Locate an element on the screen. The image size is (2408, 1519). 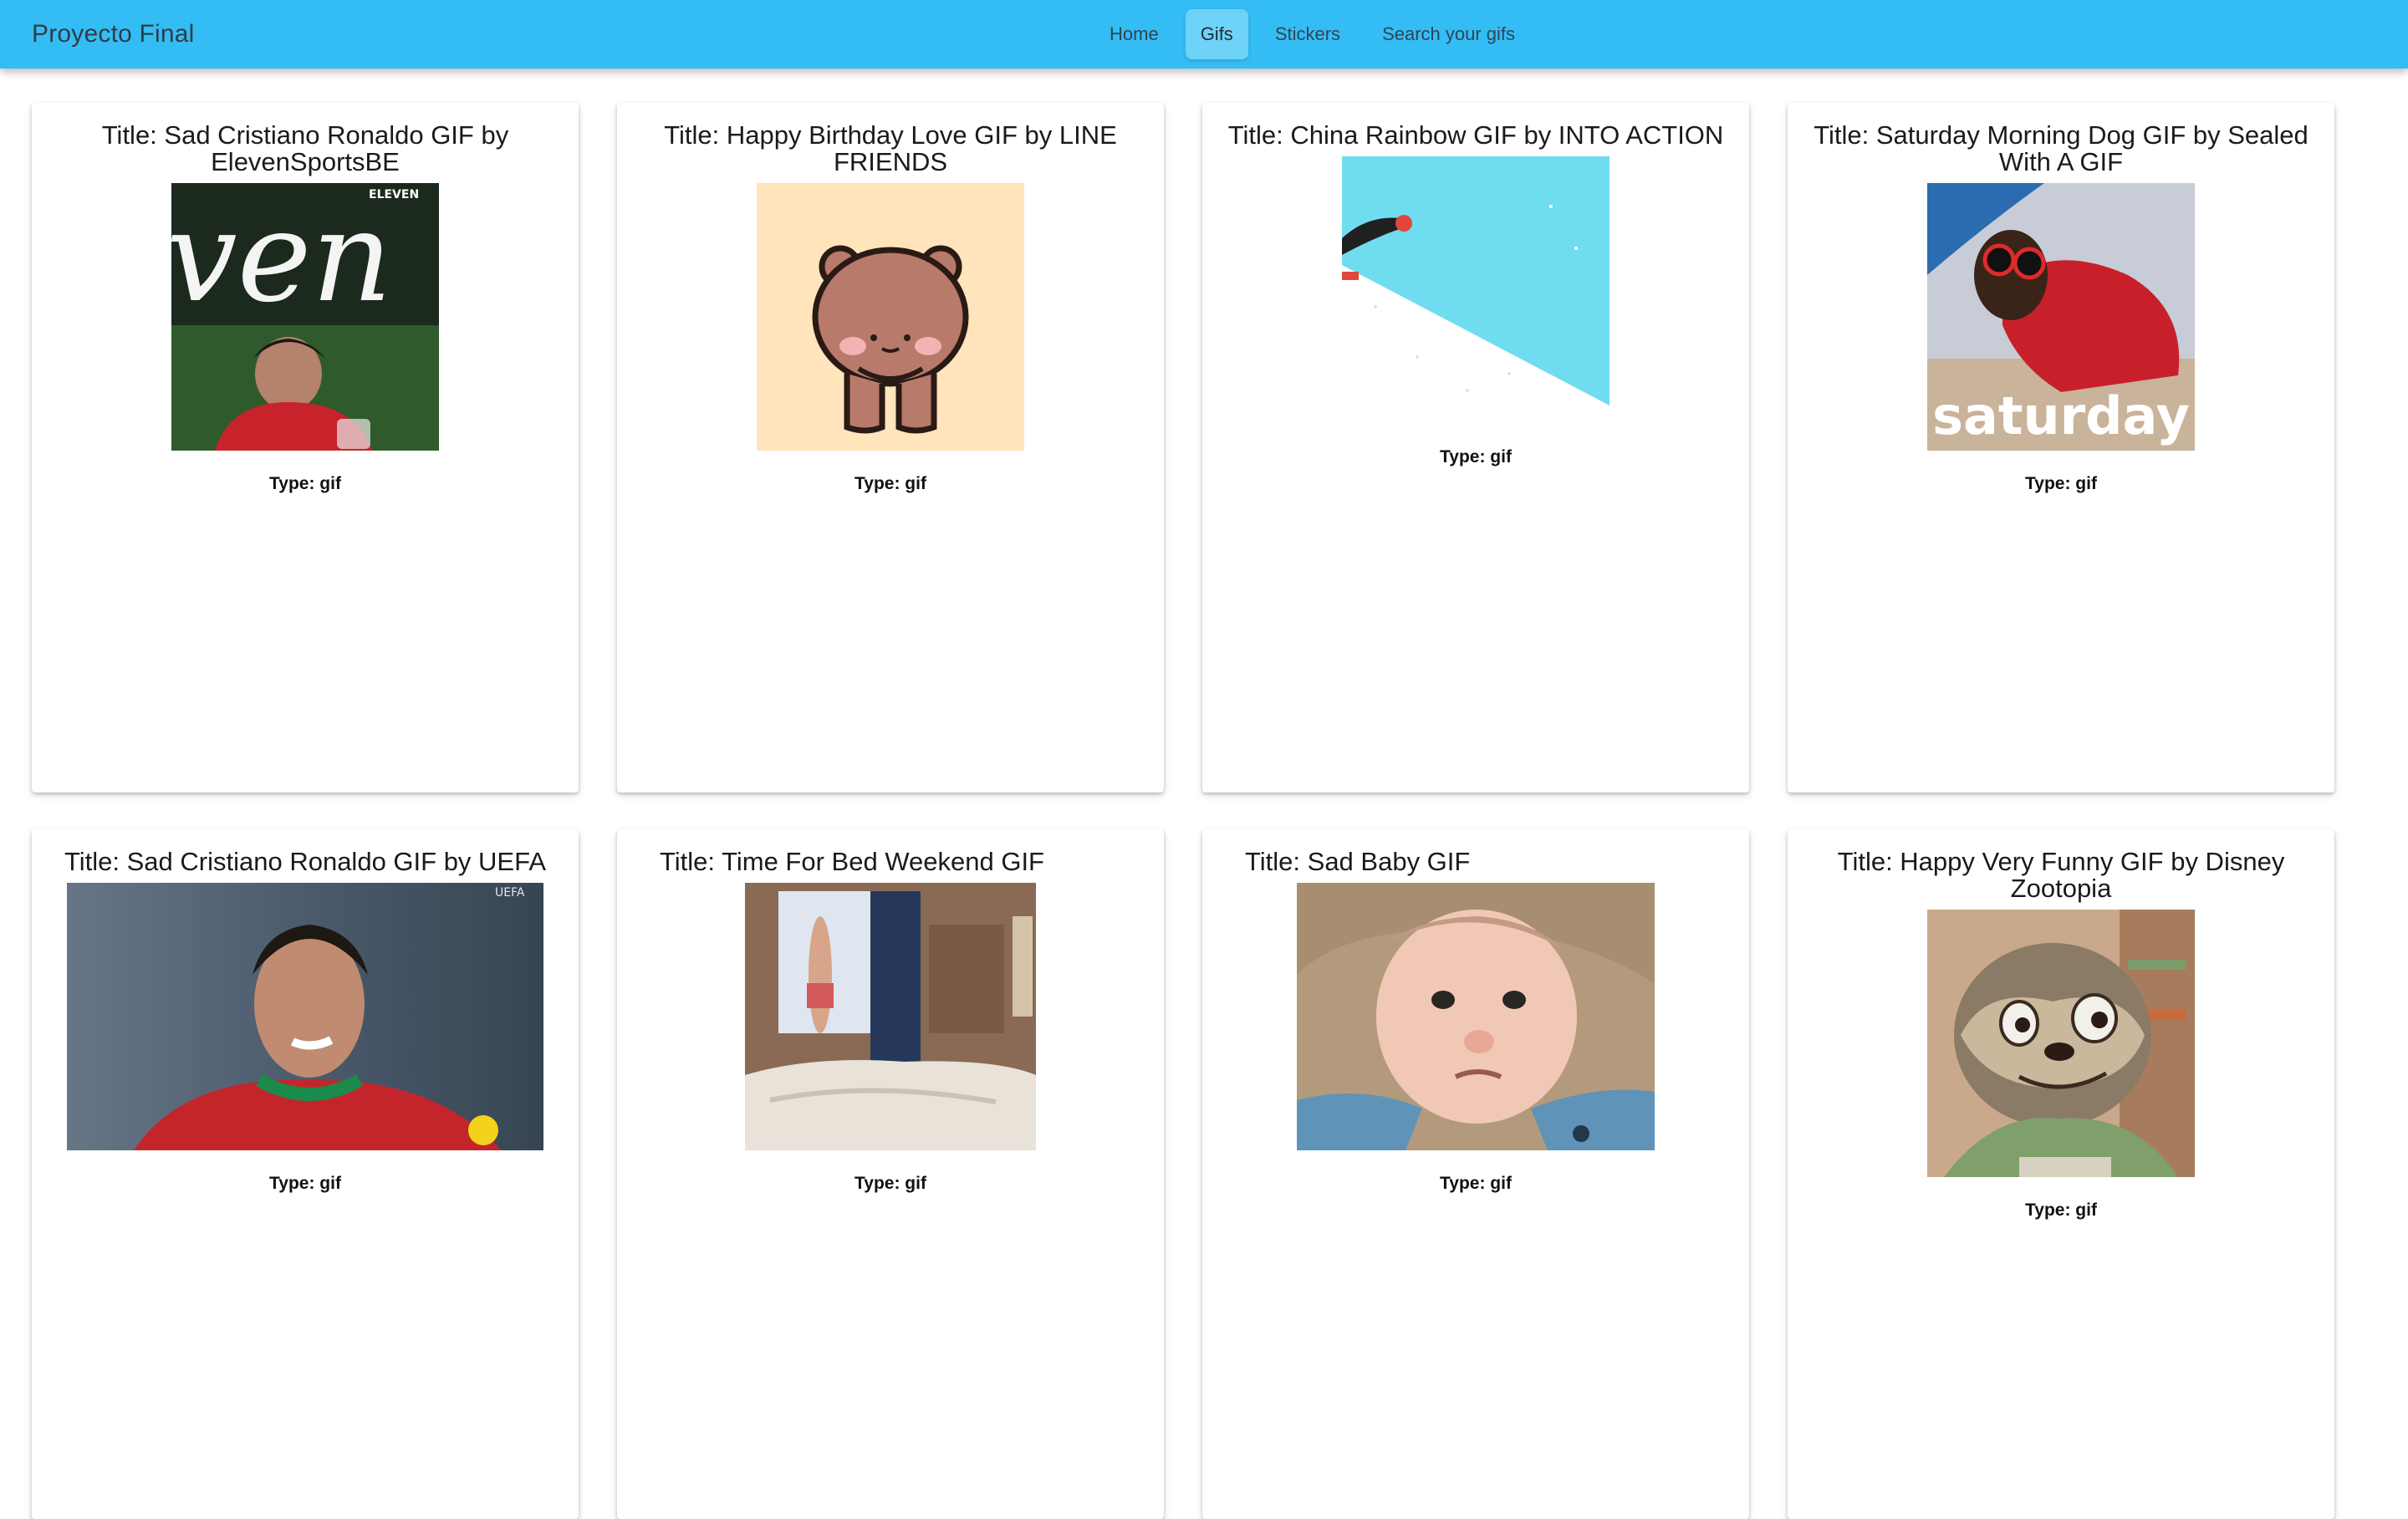
nav-gifs: Gifs is located at coordinates (1216, 34).